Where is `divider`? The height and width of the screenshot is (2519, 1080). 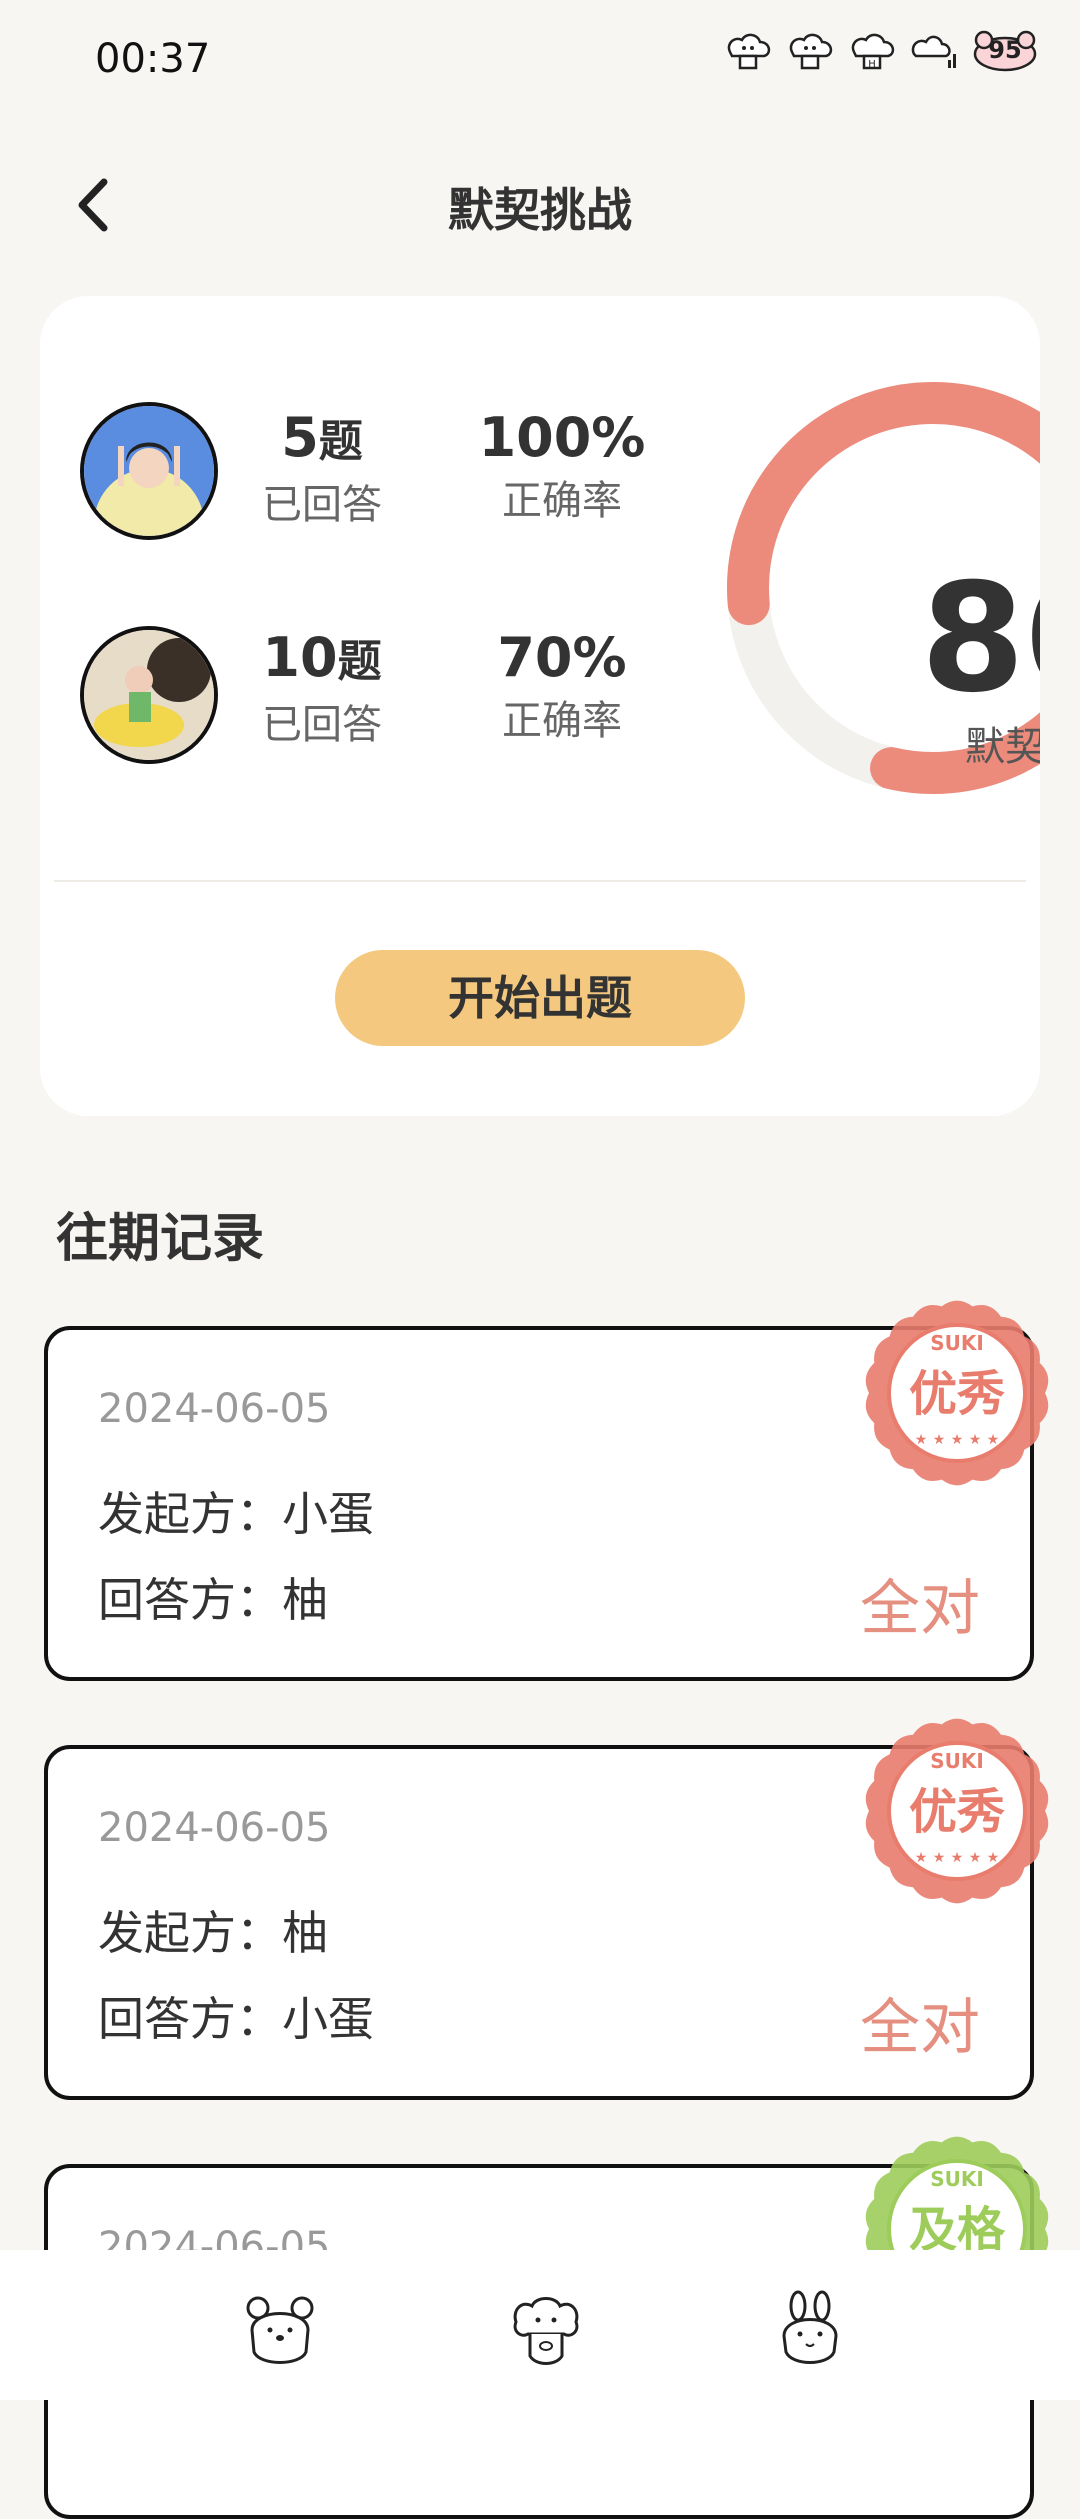 divider is located at coordinates (540, 881).